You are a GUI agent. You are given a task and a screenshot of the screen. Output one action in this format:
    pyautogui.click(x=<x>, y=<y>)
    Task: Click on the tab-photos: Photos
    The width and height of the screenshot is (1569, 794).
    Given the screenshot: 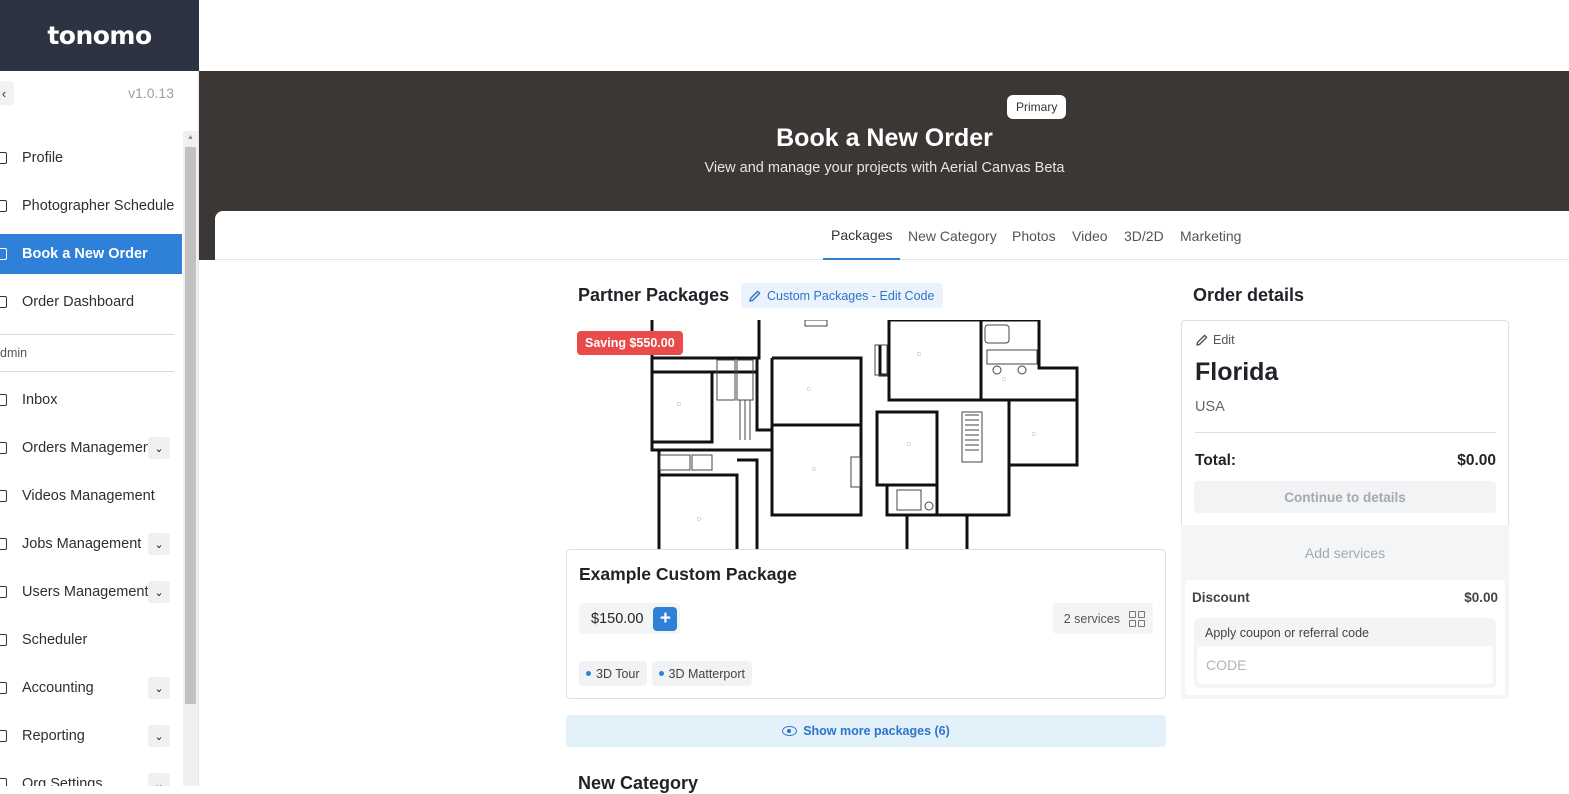 What is the action you would take?
    pyautogui.click(x=1034, y=235)
    